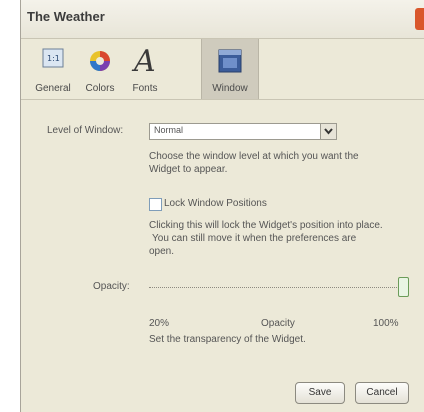 This screenshot has width=424, height=412. Describe the element at coordinates (145, 88) in the screenshot. I see `tab-fonts-label: Fonts` at that location.